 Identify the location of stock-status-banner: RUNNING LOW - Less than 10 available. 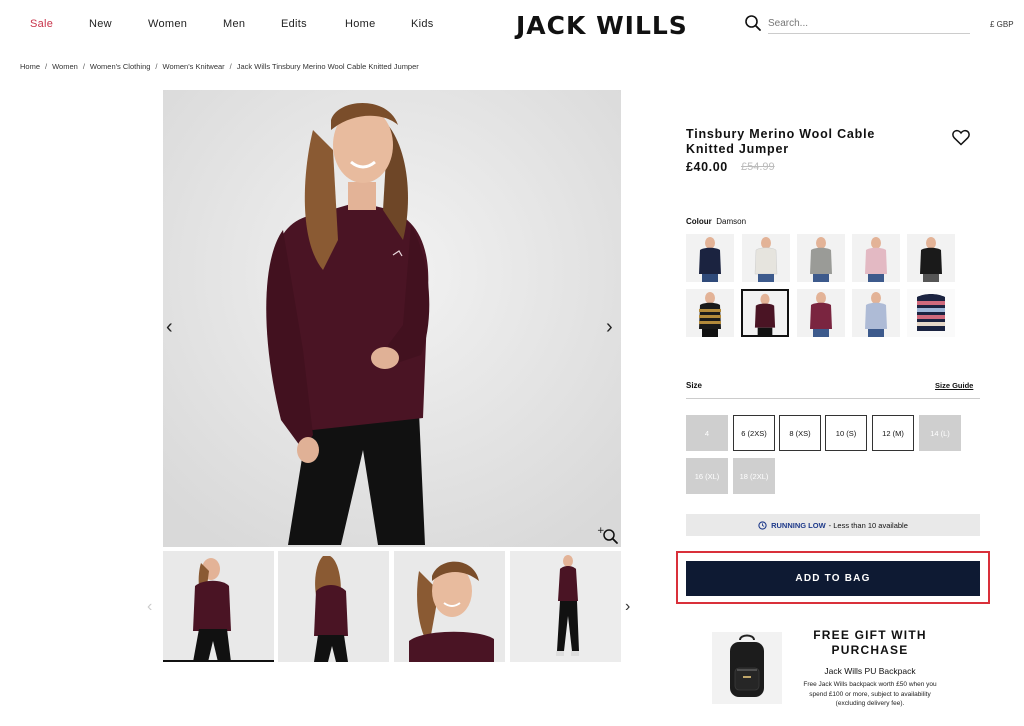
(833, 525).